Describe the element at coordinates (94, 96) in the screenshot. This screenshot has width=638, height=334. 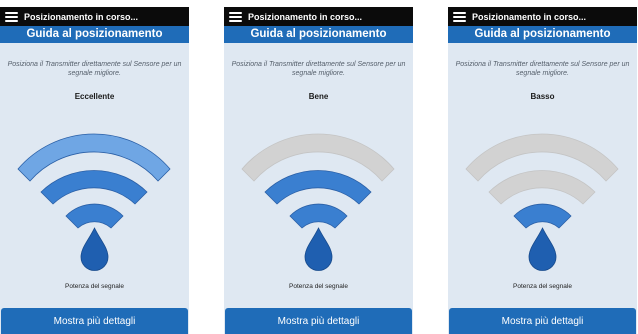
I see `signal-level-label: Eccellente` at that location.